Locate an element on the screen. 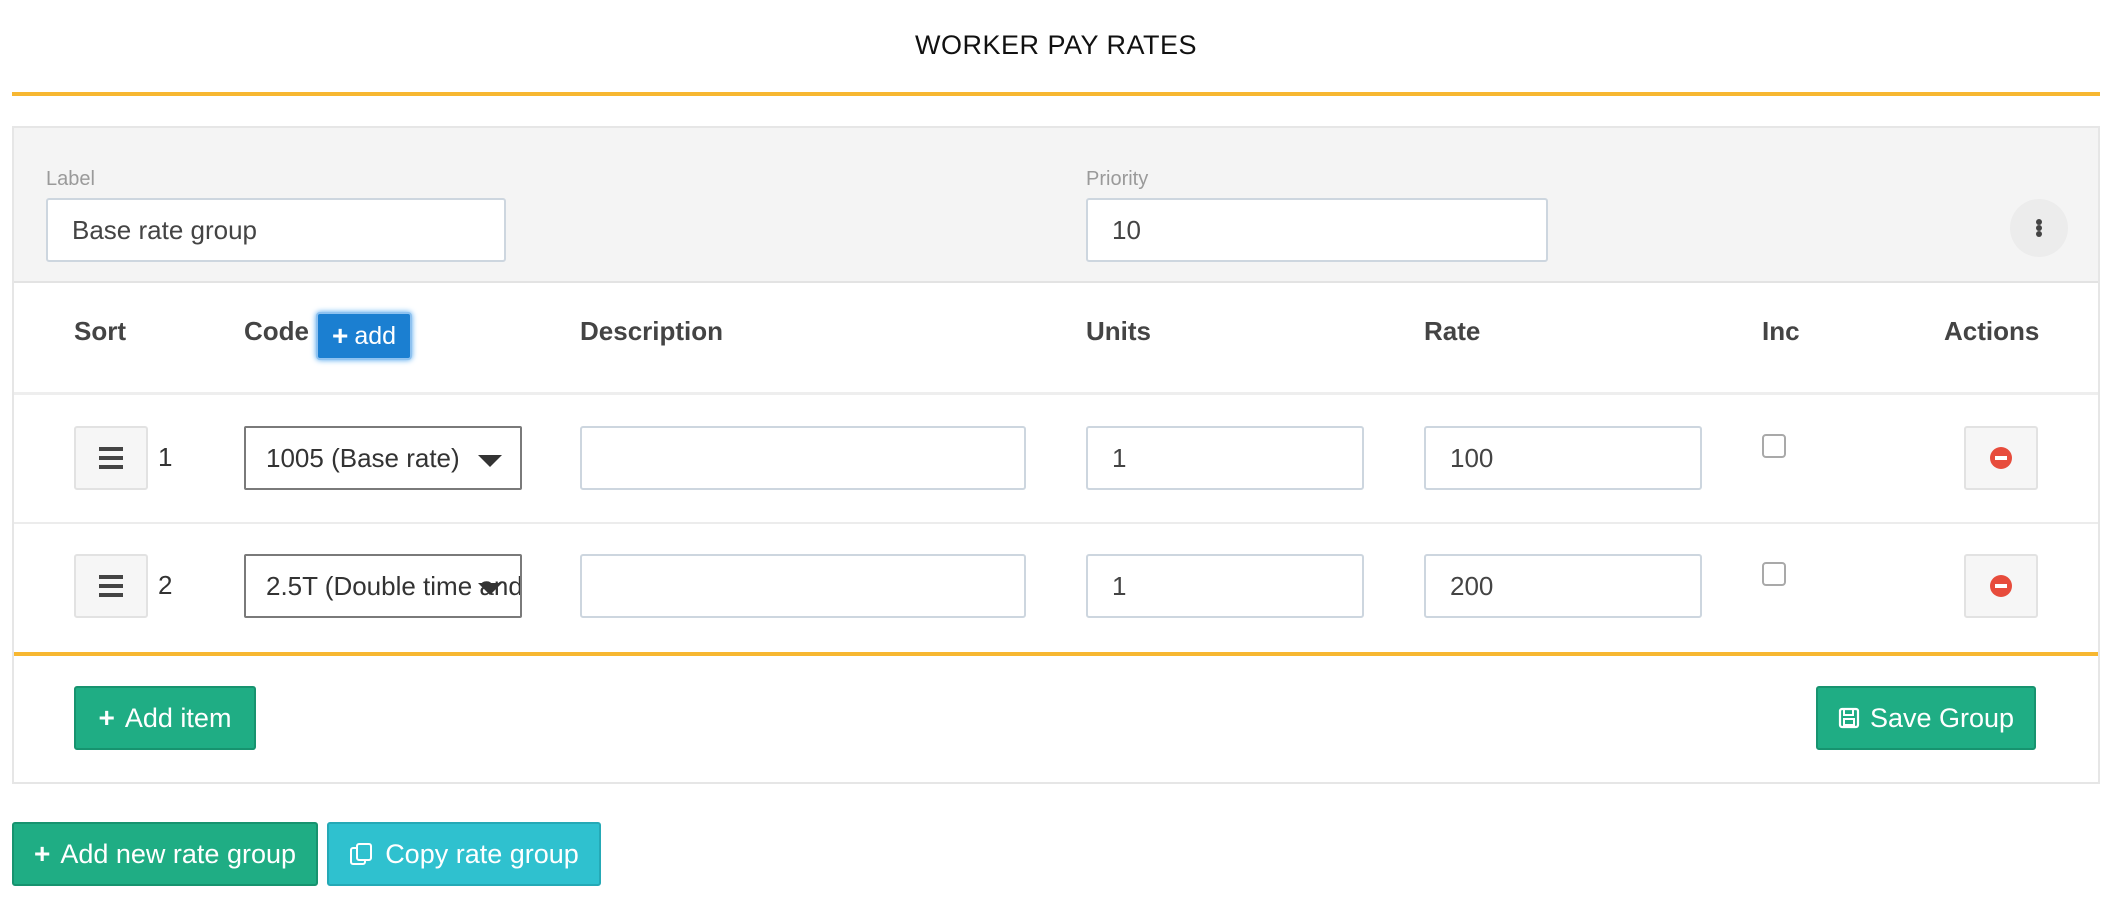 The height and width of the screenshot is (898, 2112). column-header-rate: Rate is located at coordinates (1452, 331).